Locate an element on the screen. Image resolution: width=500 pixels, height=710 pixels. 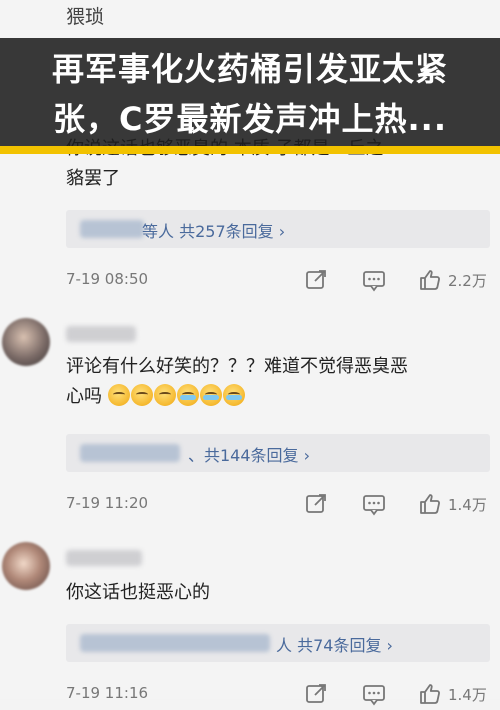
comment-2-replies: 、共144条回复 › is located at coordinates (278, 453).